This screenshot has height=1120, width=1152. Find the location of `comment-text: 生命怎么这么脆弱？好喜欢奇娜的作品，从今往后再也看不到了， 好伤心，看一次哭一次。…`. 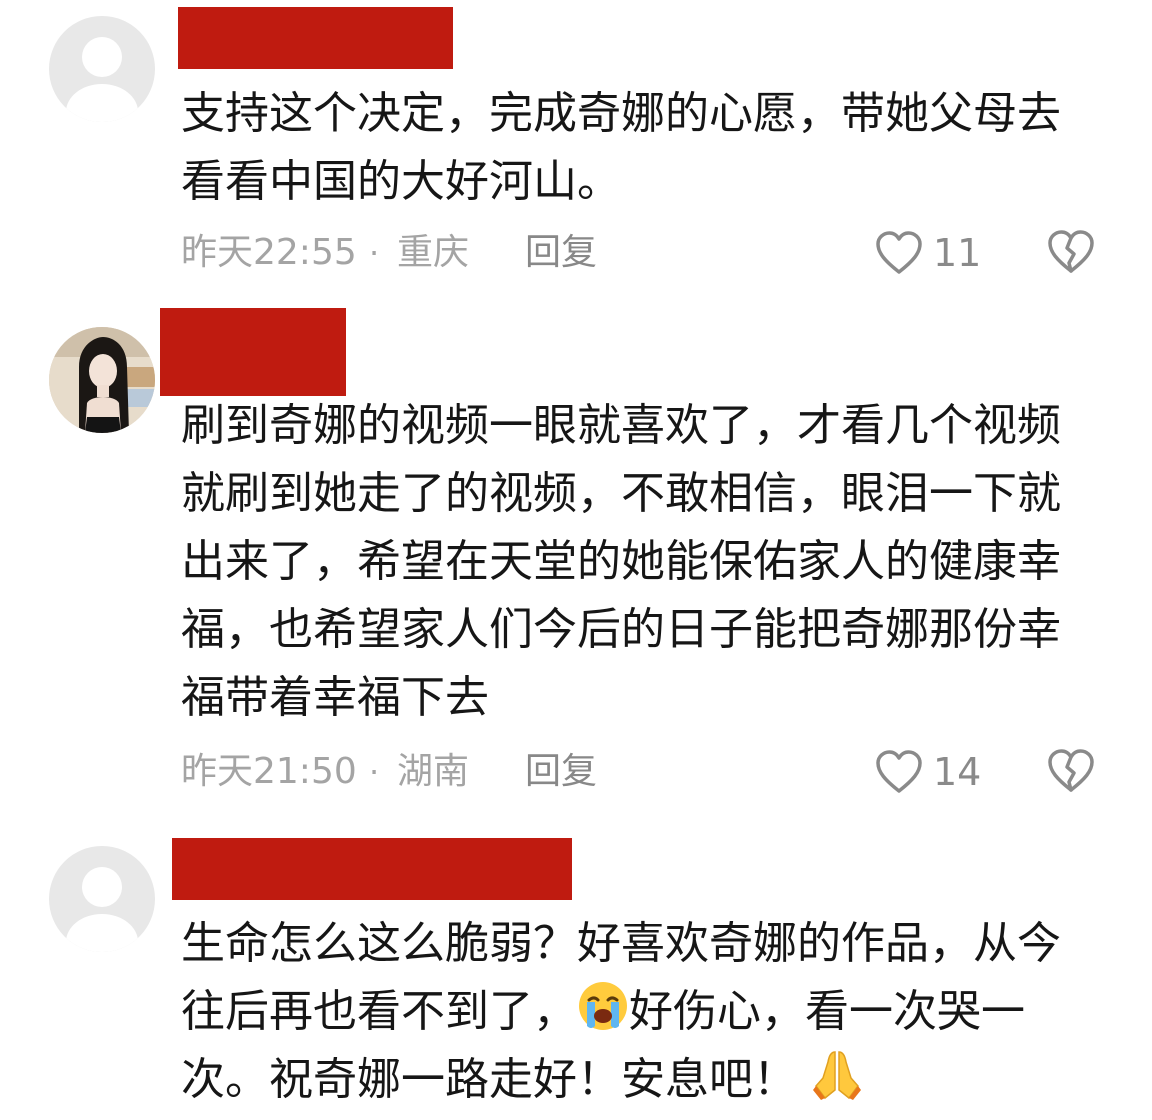

comment-text: 生命怎么这么脆弱？好喜欢奇娜的作品，从今往后再也看不到了， 好伤心，看一次哭一次。… is located at coordinates (633, 1012).